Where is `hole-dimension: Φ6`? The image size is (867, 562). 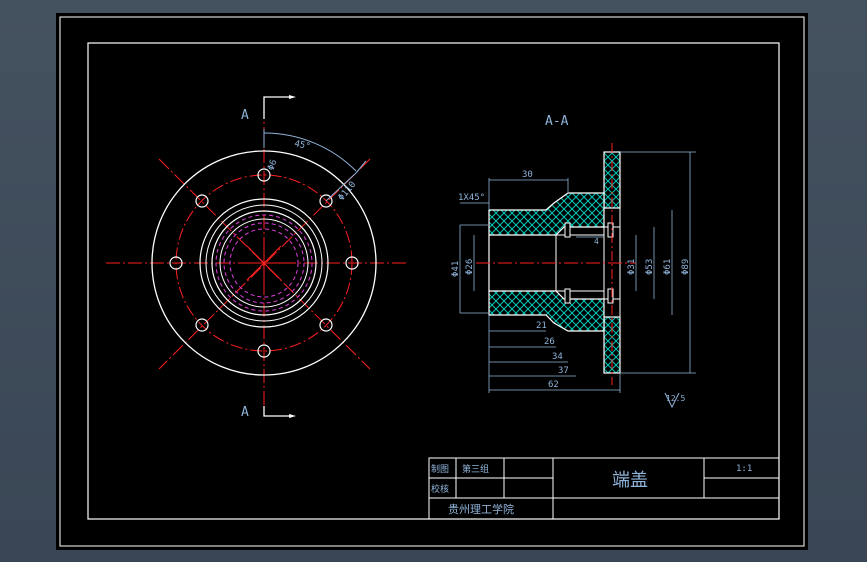 hole-dimension: Φ6 is located at coordinates (272, 165).